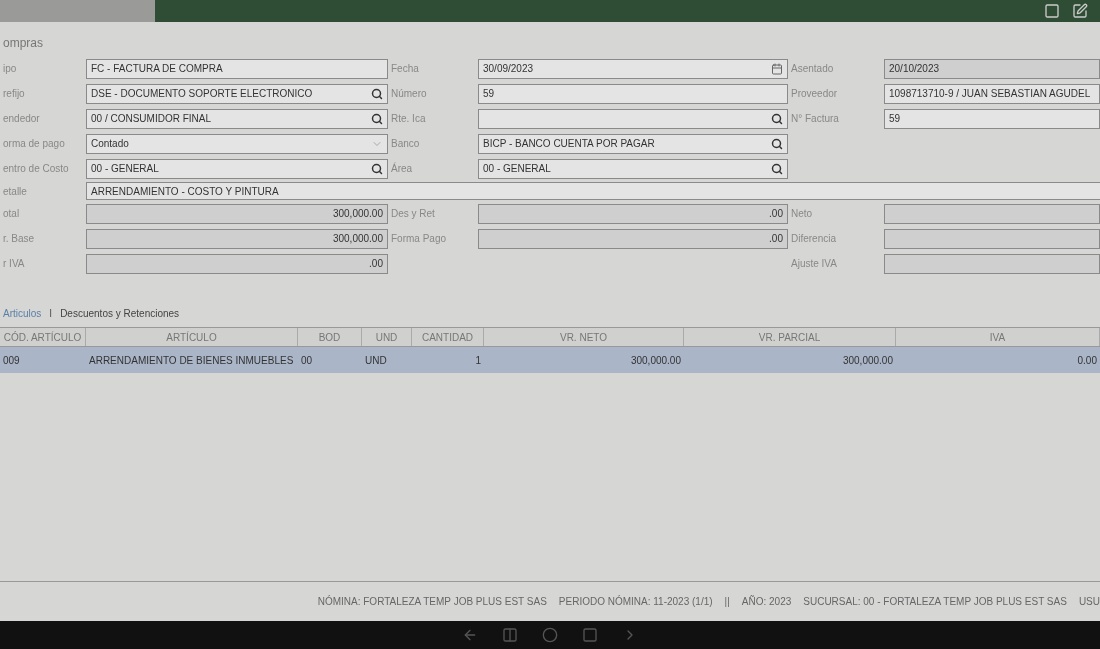  I want to click on status-text: PERIODO NÓMINA: 11-2023 (1/1), so click(635, 601).